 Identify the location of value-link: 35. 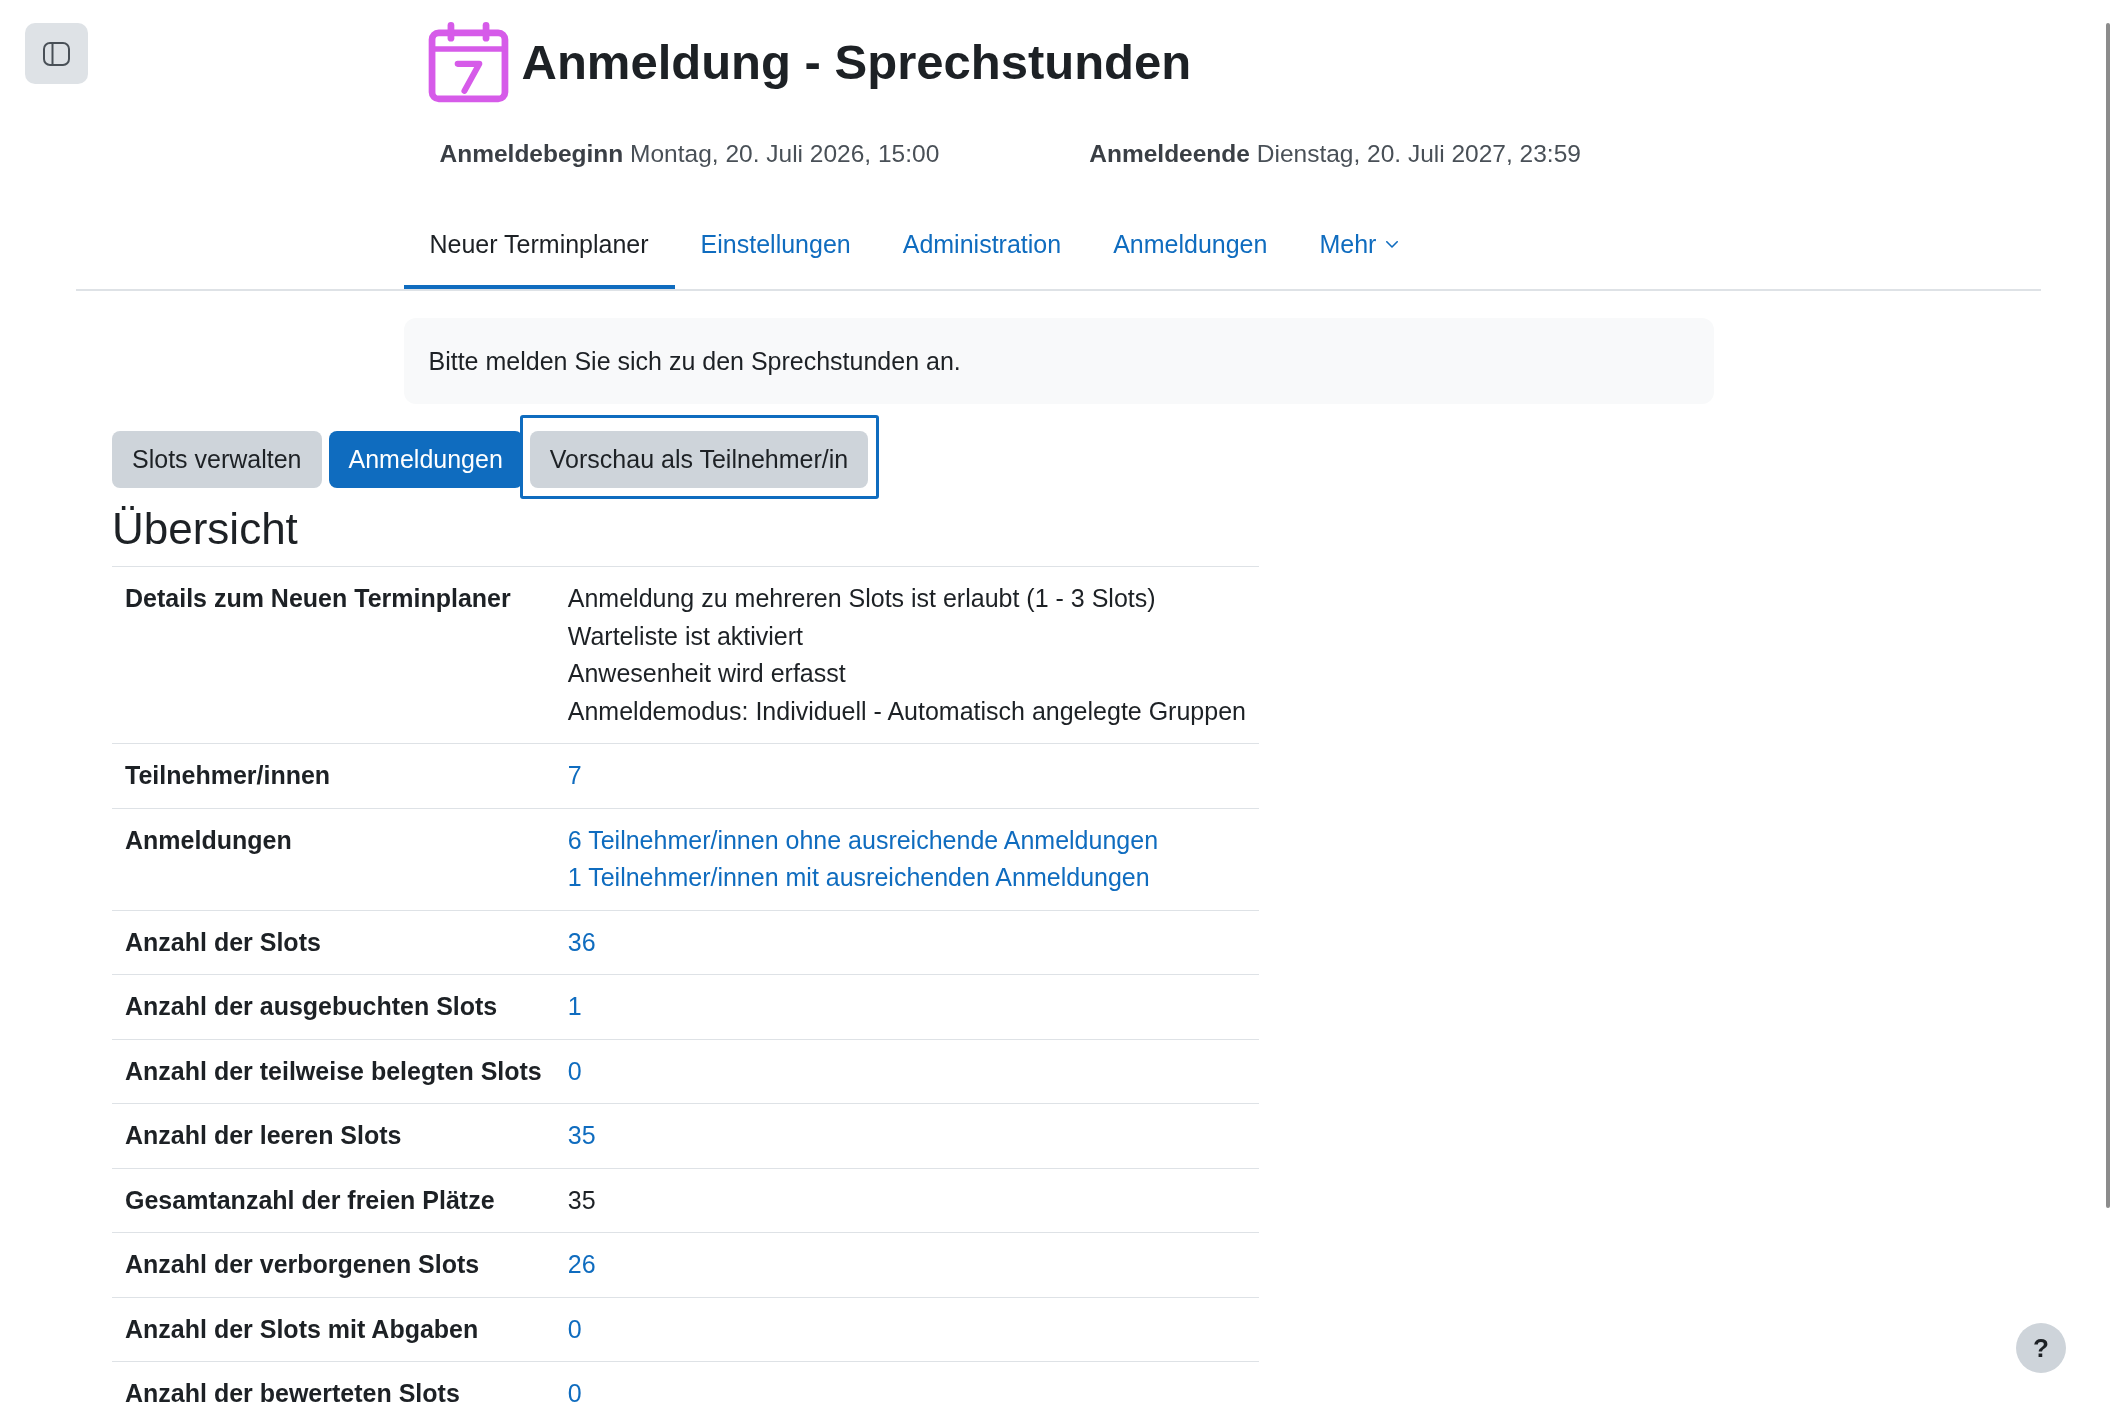
(581, 1136).